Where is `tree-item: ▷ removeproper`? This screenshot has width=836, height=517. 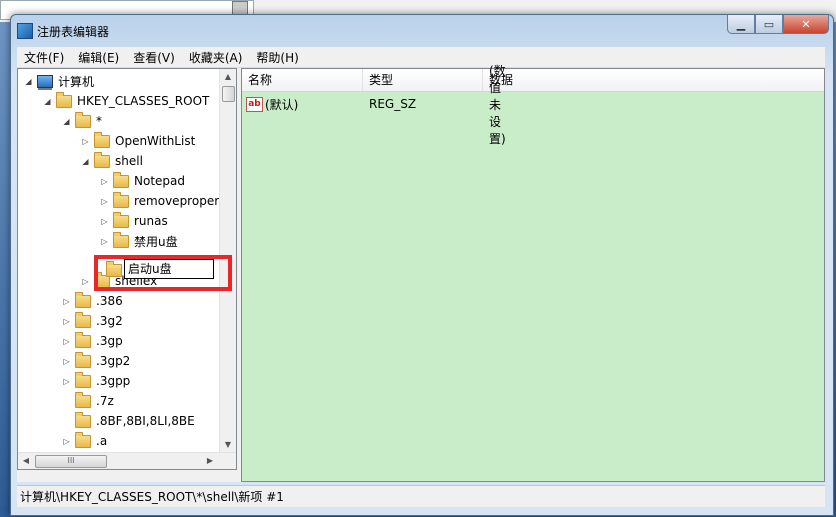 tree-item: ▷ removeproper is located at coordinates (159, 201).